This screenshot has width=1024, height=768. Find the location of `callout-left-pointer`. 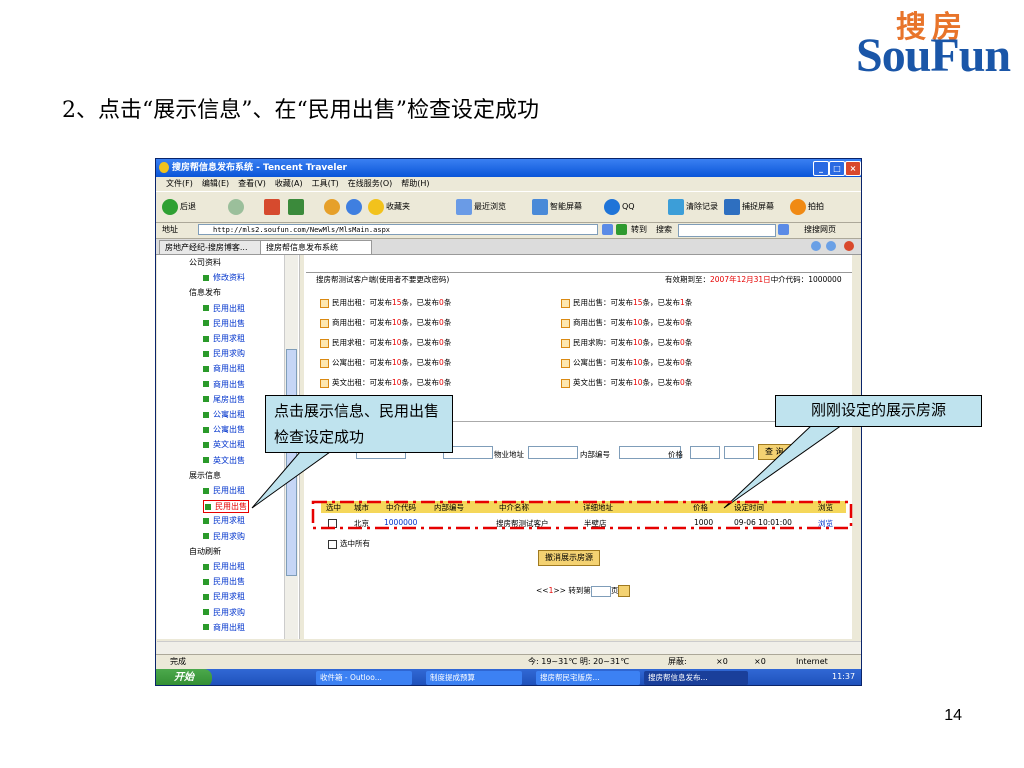

callout-left-pointer is located at coordinates (291, 480).